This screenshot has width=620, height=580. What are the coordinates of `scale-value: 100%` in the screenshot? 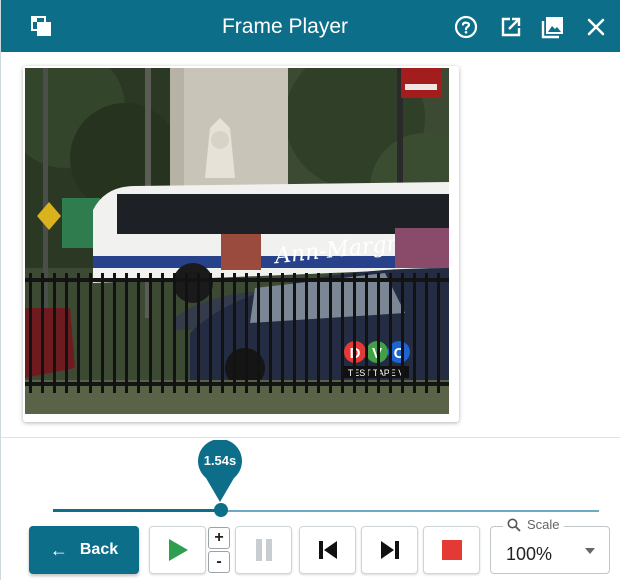 It's located at (529, 554).